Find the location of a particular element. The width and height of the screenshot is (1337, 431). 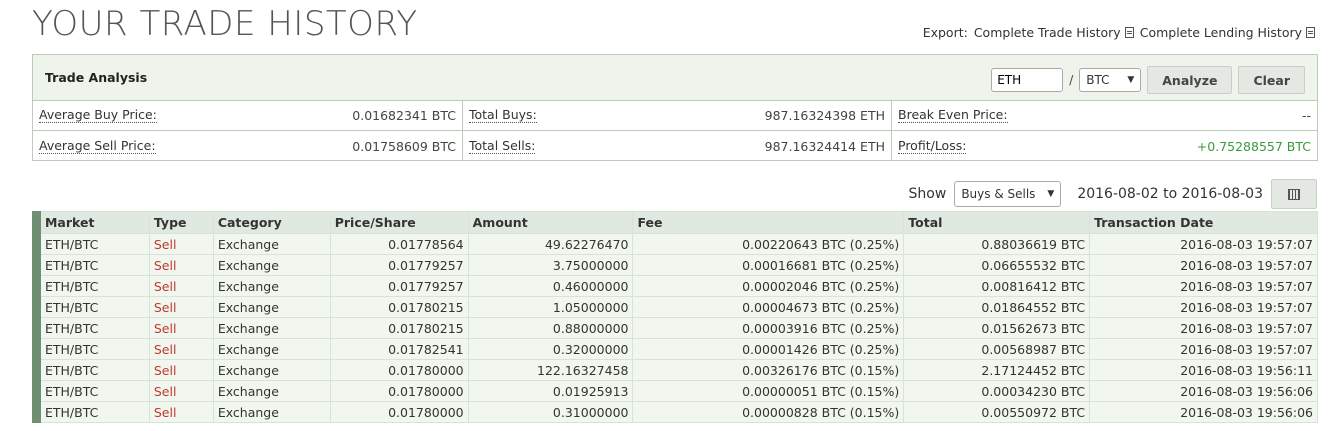

date-range: 2016-08-02 to 2016-08-03 is located at coordinates (1170, 194).